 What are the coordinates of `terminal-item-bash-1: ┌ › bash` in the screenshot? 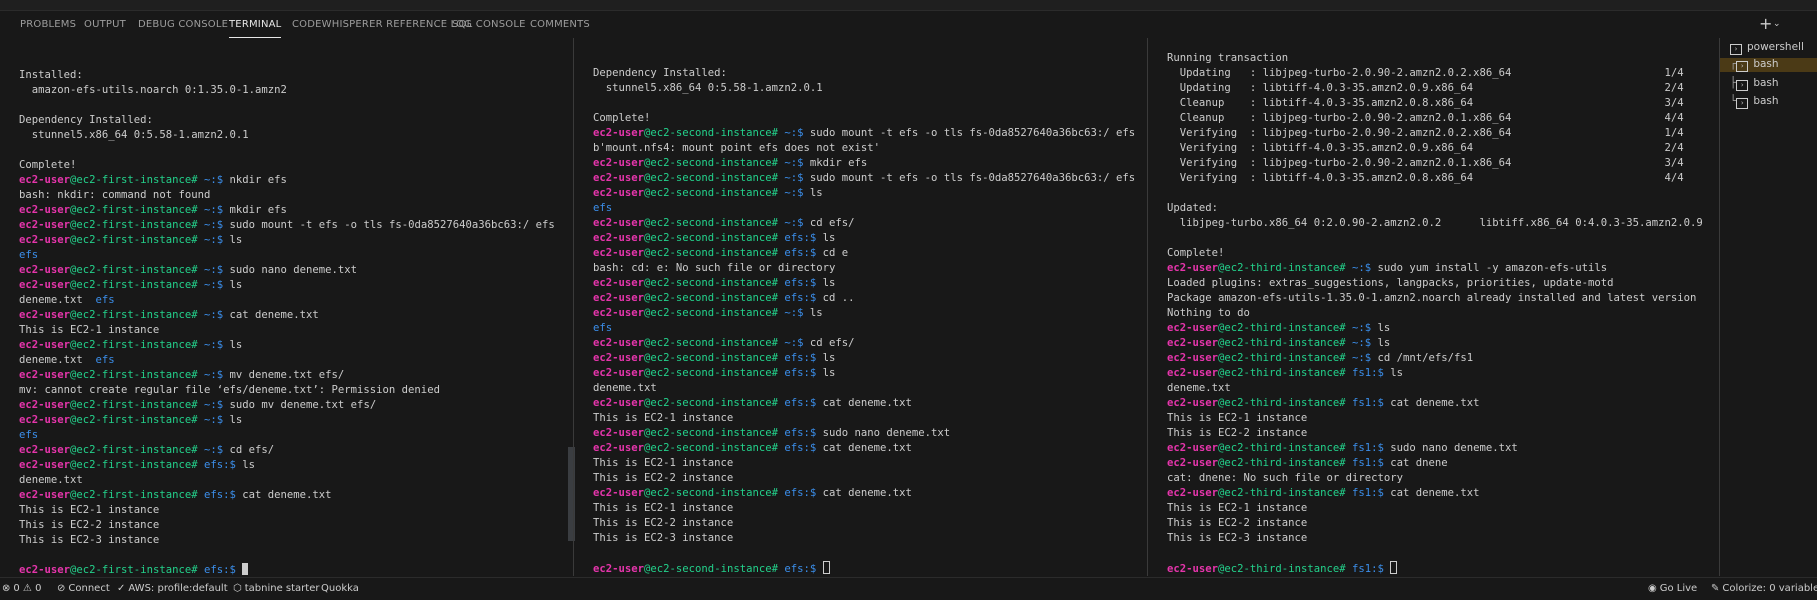 It's located at (1768, 65).